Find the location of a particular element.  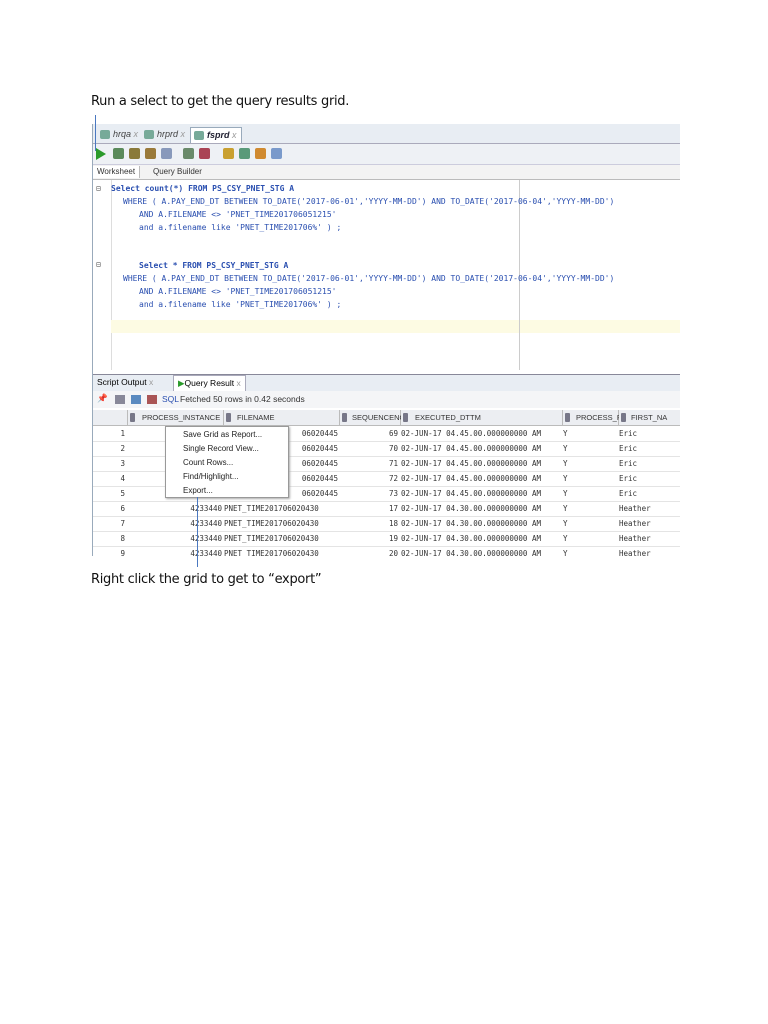

table-cell: 7 is located at coordinates (109, 523).